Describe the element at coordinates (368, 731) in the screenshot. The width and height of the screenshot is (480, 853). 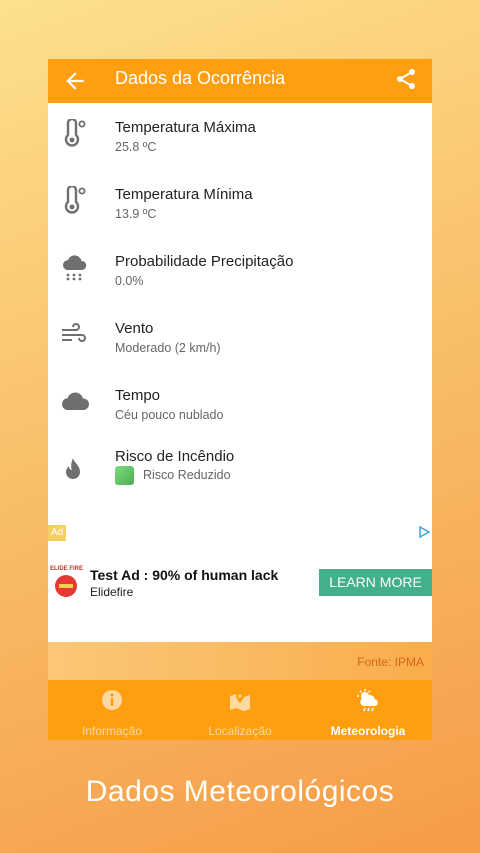
I see `tab-label: Meteorologia` at that location.